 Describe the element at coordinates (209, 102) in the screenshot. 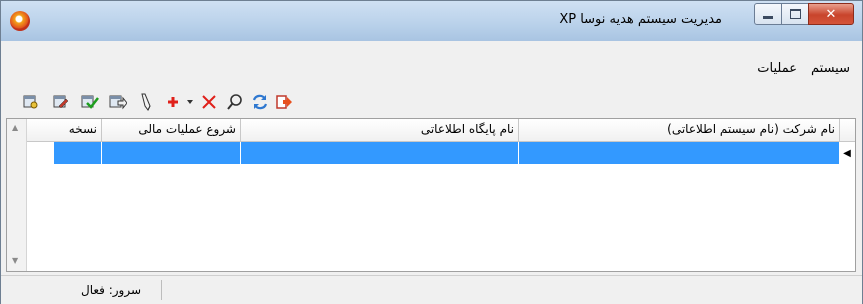

I see `delete-icon` at that location.